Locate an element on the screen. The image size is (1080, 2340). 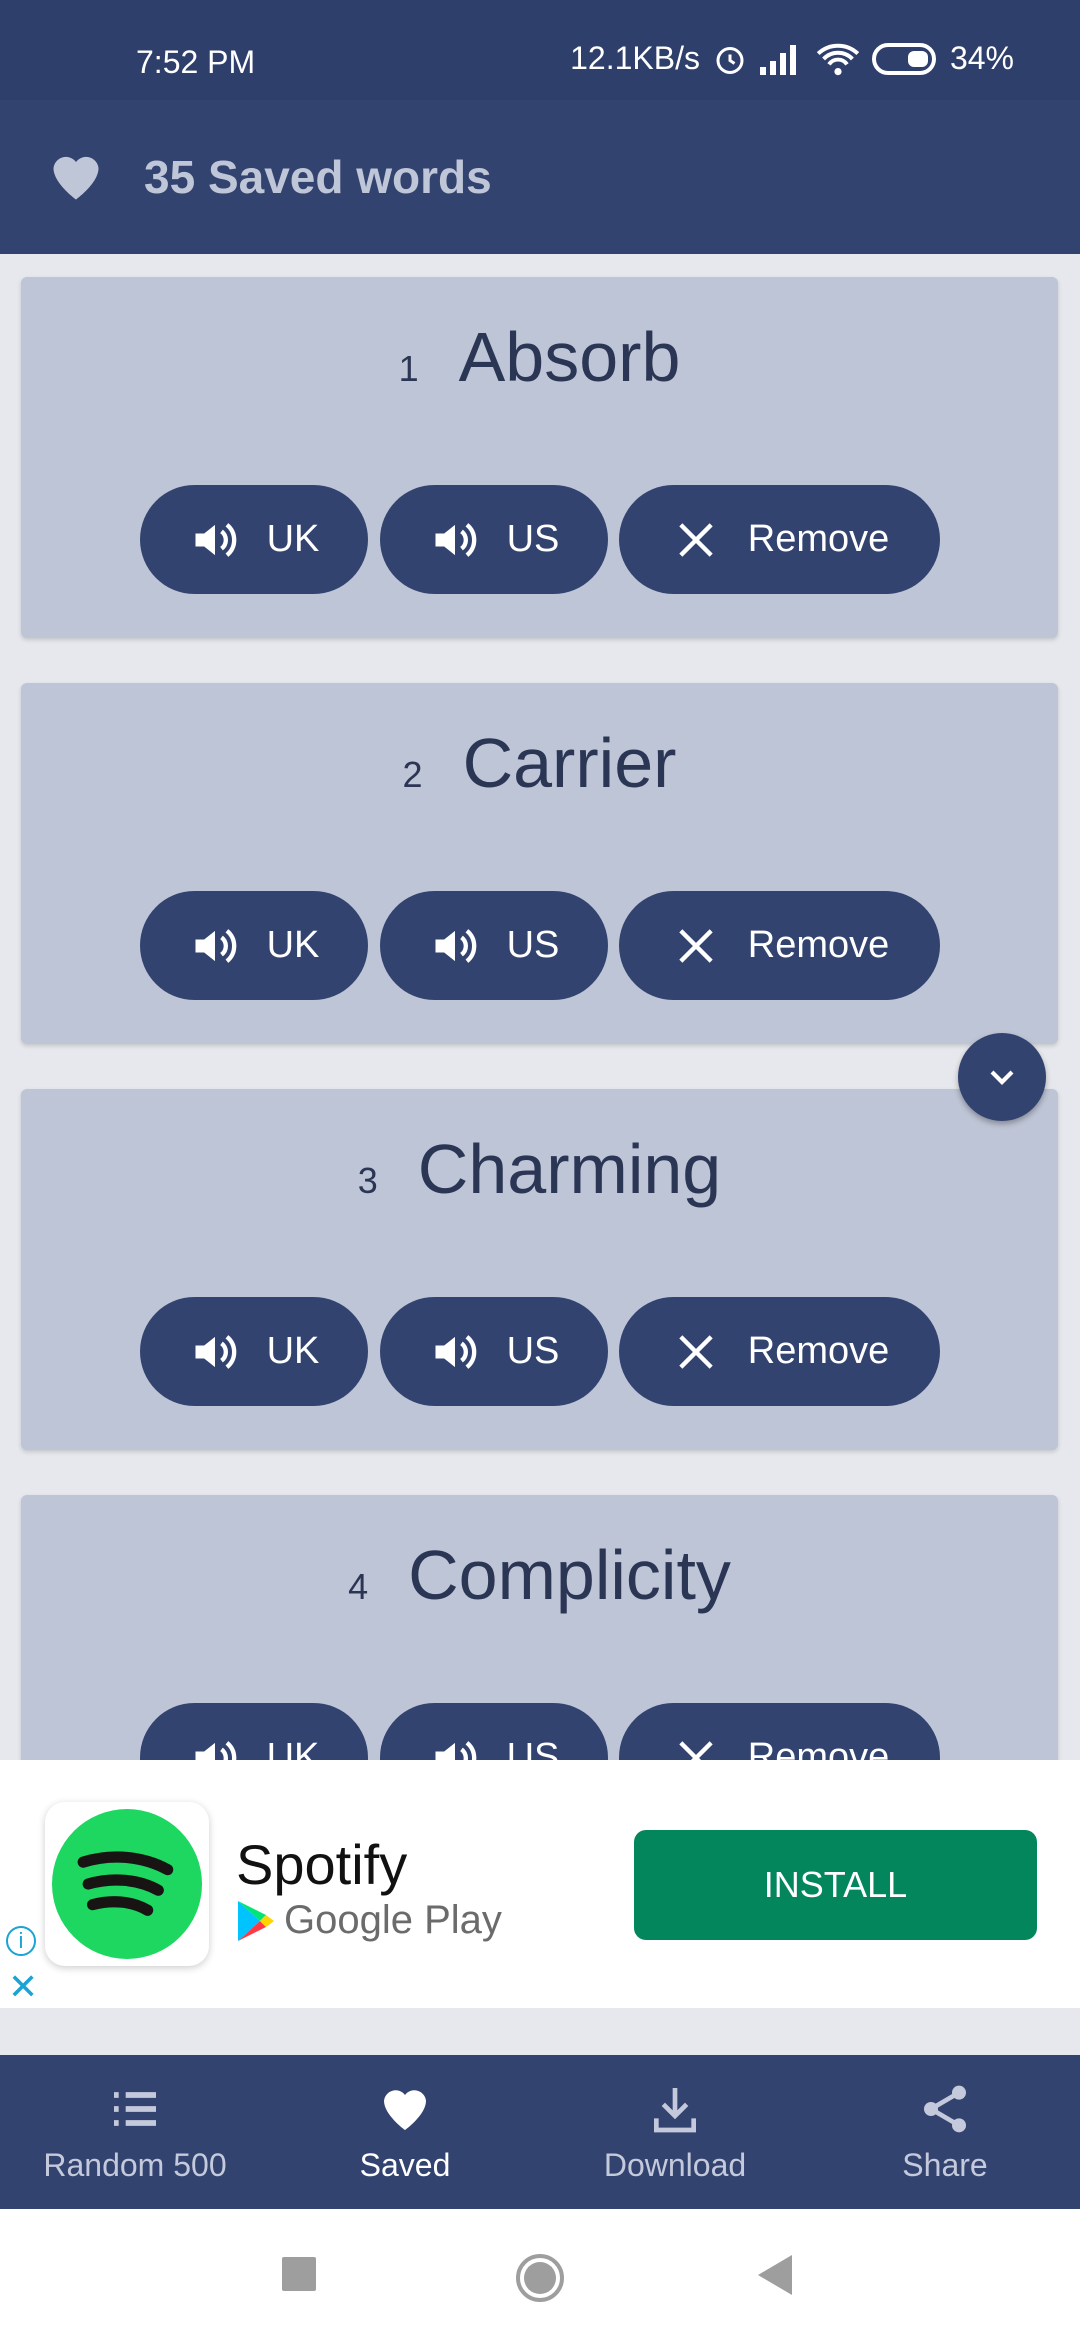
list-icon is located at coordinates (135, 2108).